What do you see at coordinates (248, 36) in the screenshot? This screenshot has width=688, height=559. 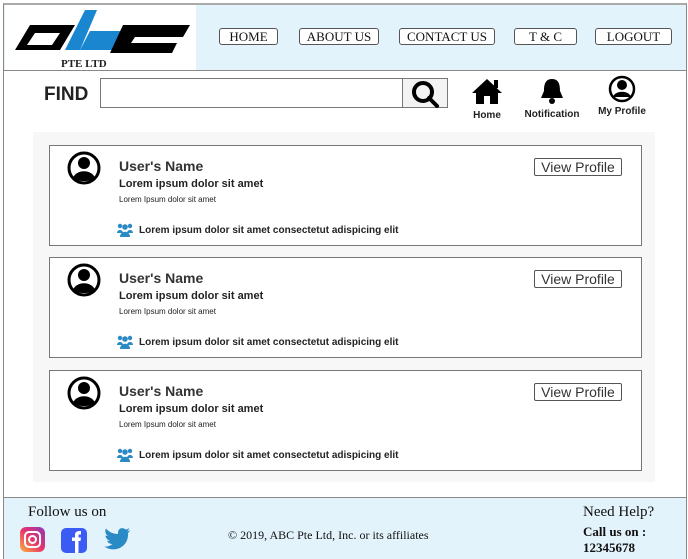 I see `nav-home: HOME` at bounding box center [248, 36].